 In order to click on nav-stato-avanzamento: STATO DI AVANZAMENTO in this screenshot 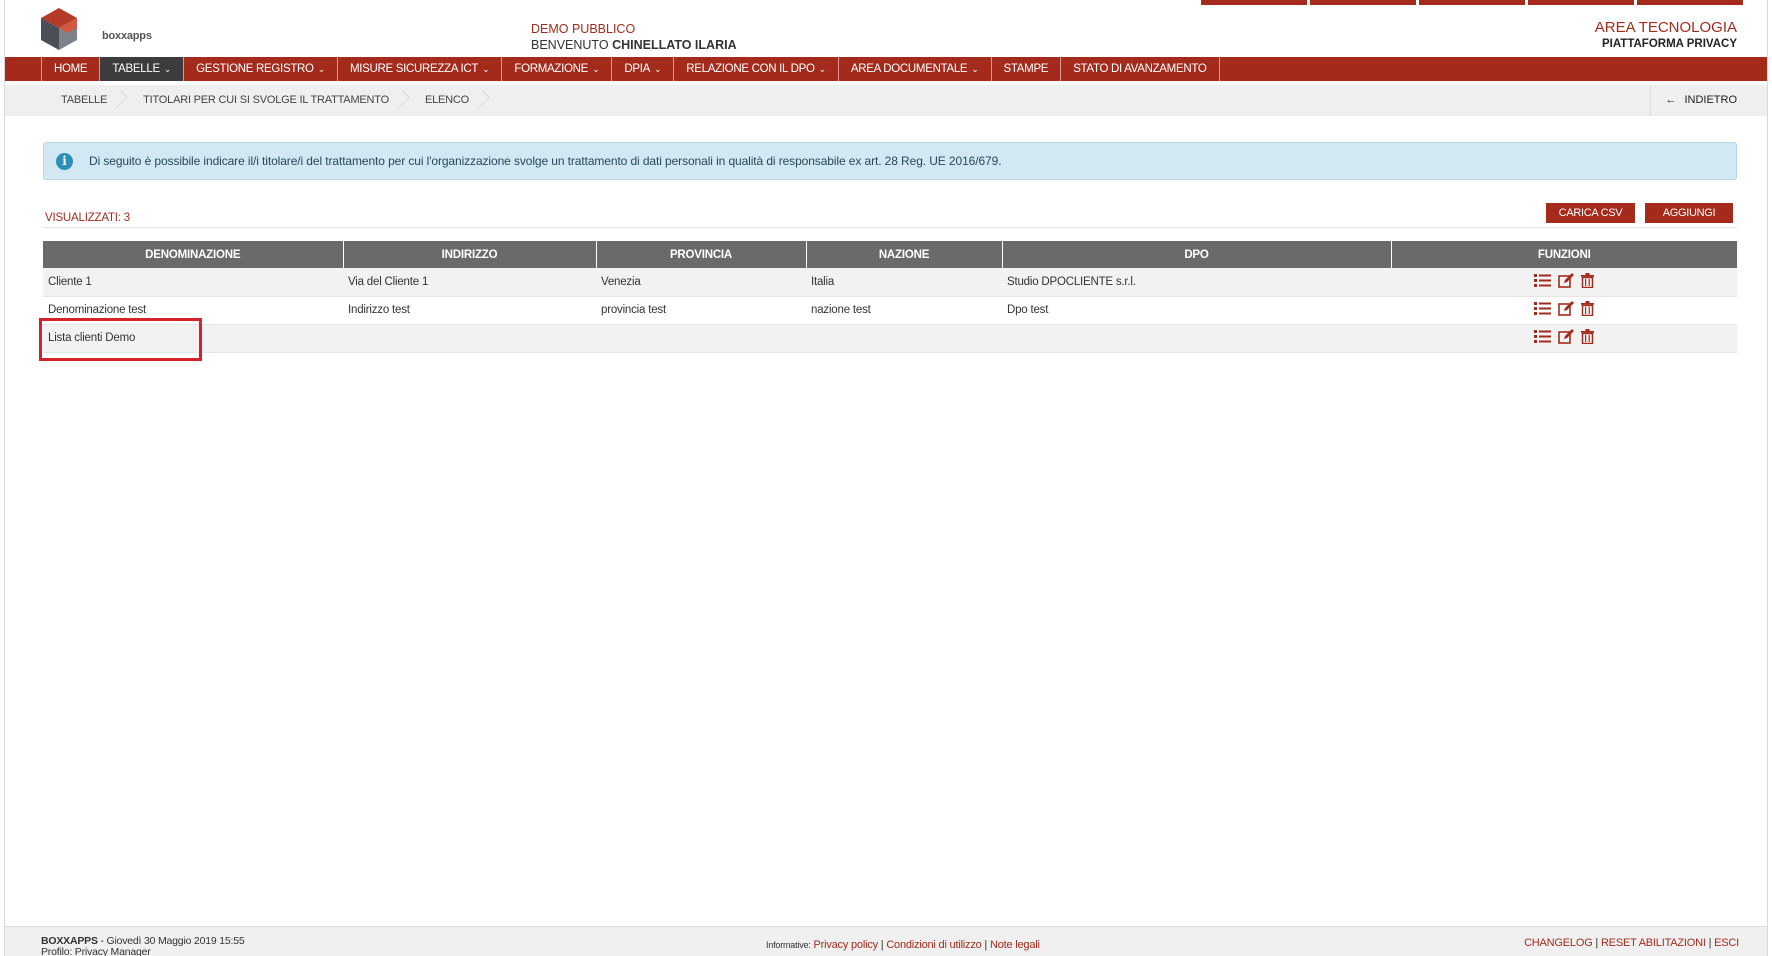, I will do `click(1140, 69)`.